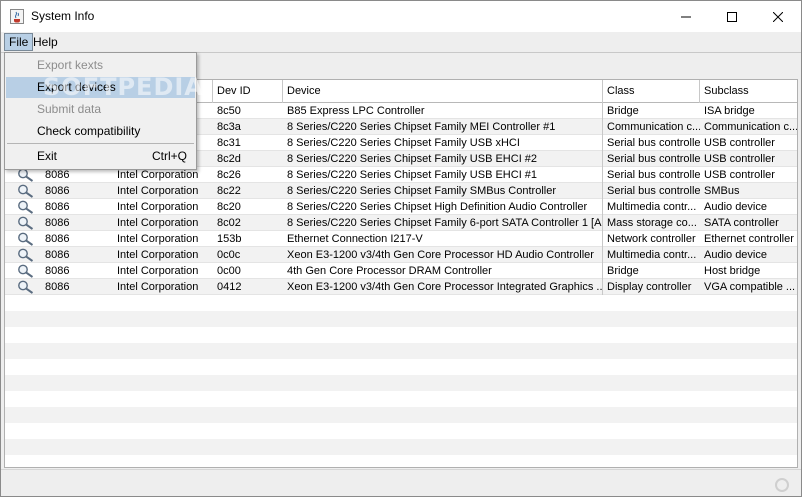  What do you see at coordinates (401, 16) in the screenshot?
I see `title-bar: System Info` at bounding box center [401, 16].